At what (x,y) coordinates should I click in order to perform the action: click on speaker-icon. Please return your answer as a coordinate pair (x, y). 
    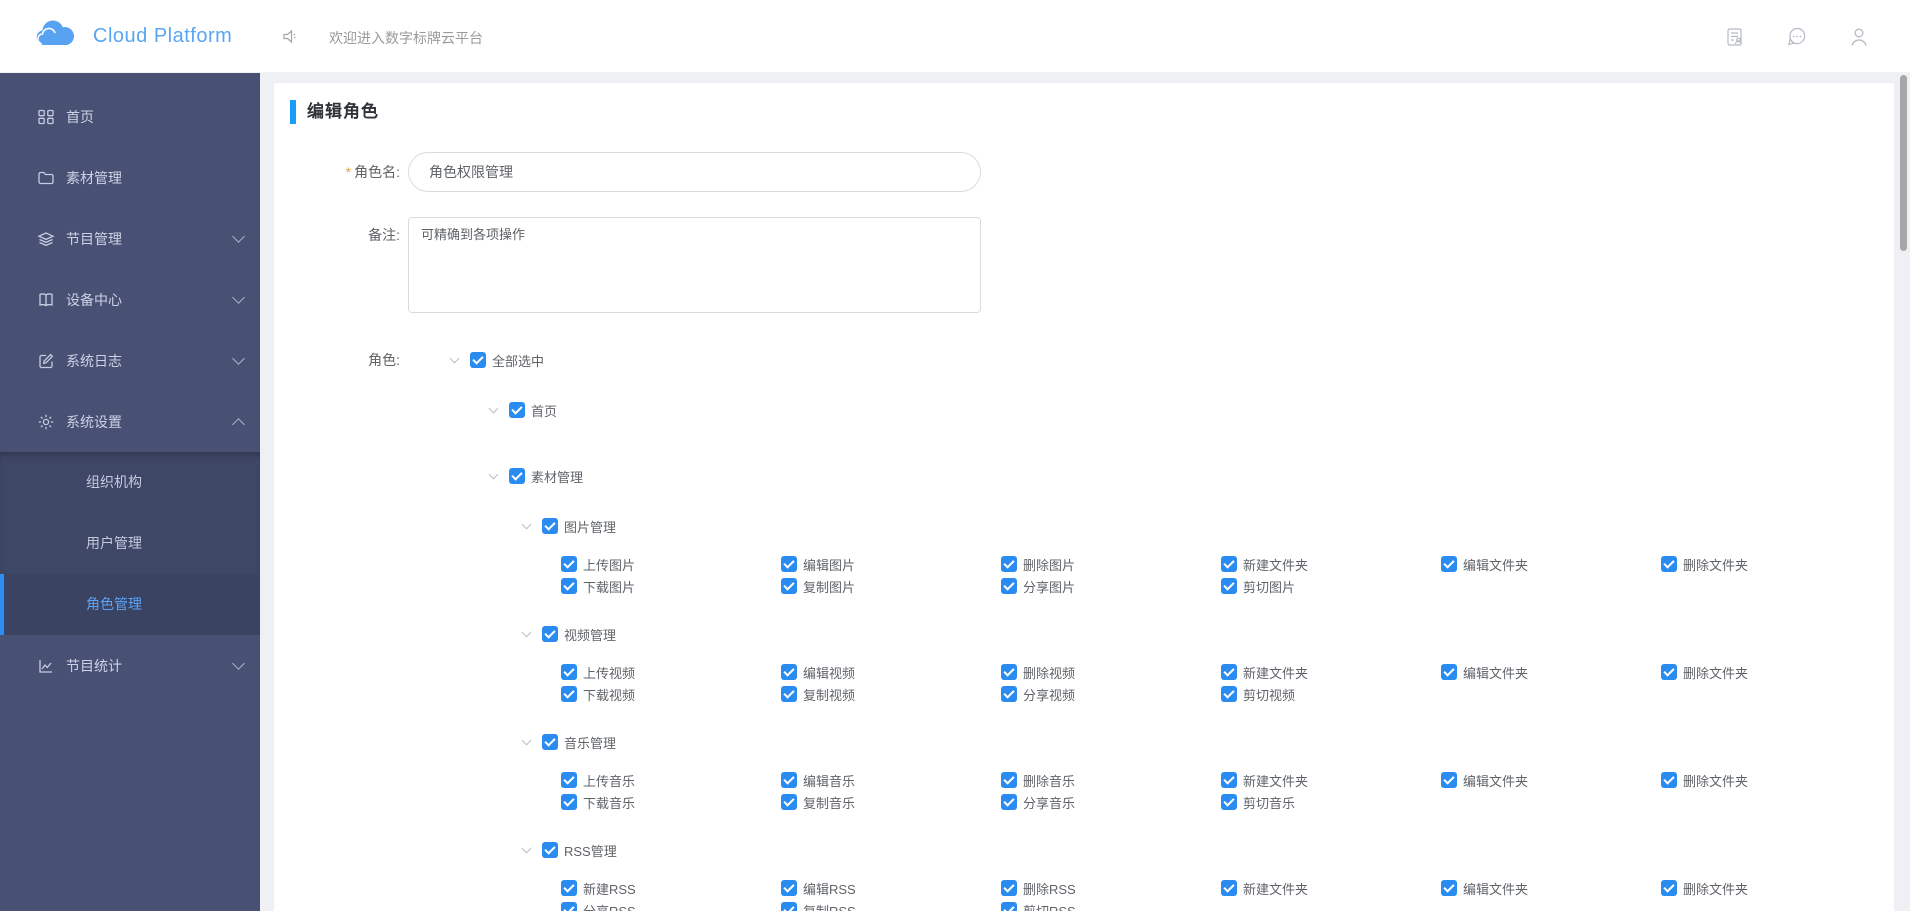
    Looking at the image, I should click on (290, 39).